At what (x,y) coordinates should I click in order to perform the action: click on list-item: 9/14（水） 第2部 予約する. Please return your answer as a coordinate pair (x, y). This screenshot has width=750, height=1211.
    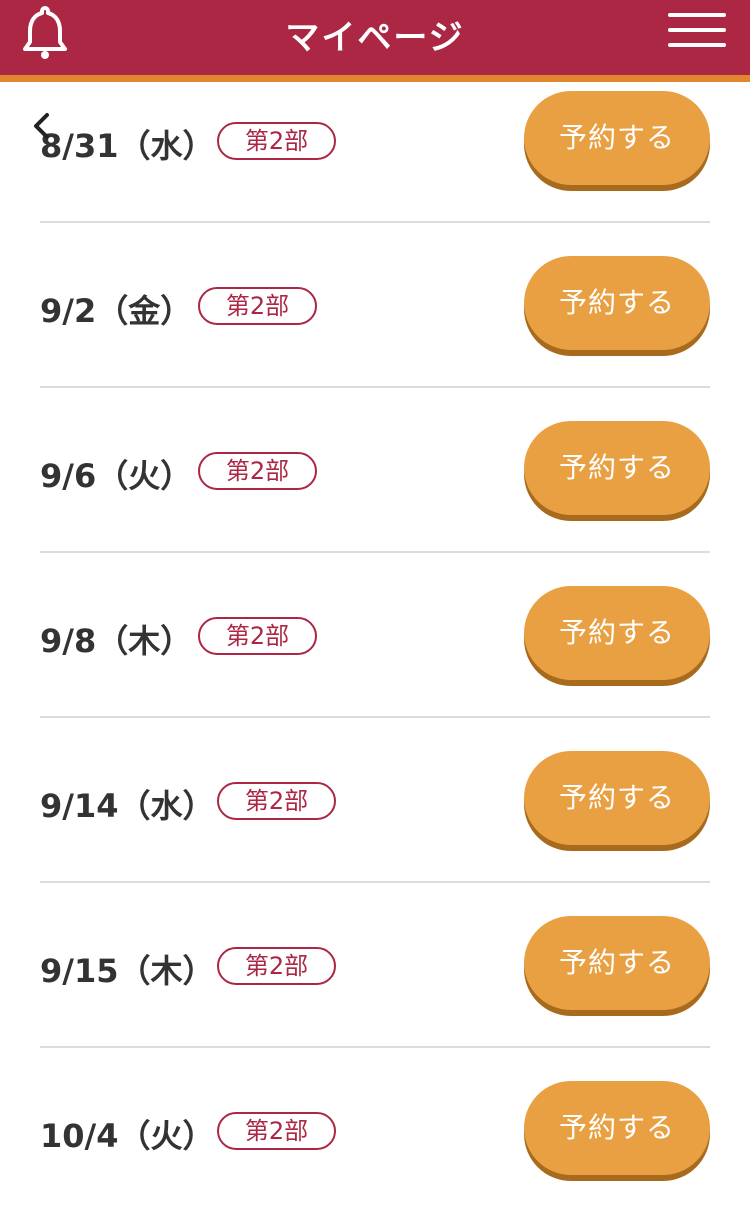
    Looking at the image, I should click on (375, 800).